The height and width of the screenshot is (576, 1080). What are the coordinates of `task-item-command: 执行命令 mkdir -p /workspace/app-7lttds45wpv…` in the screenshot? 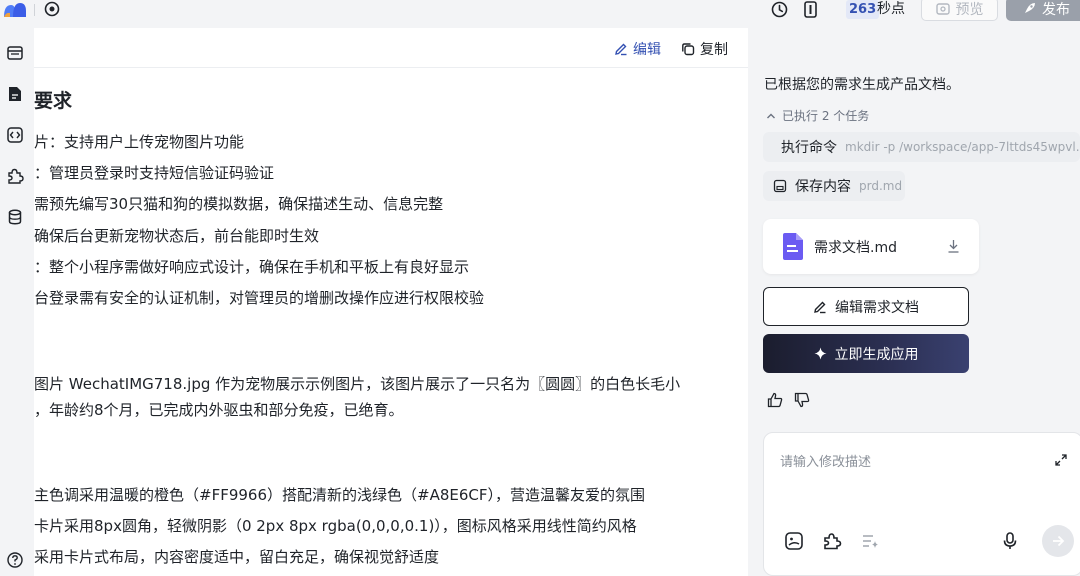 It's located at (921, 147).